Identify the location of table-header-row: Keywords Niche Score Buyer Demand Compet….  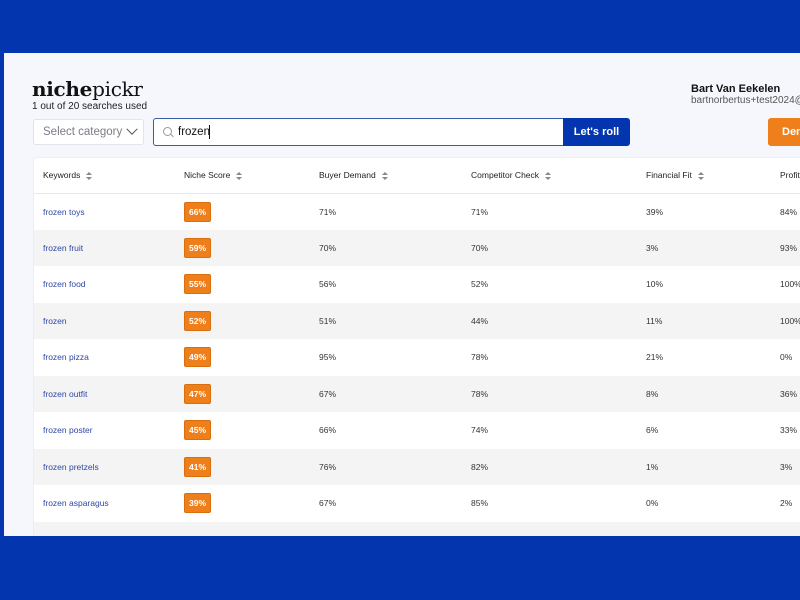
(417, 176).